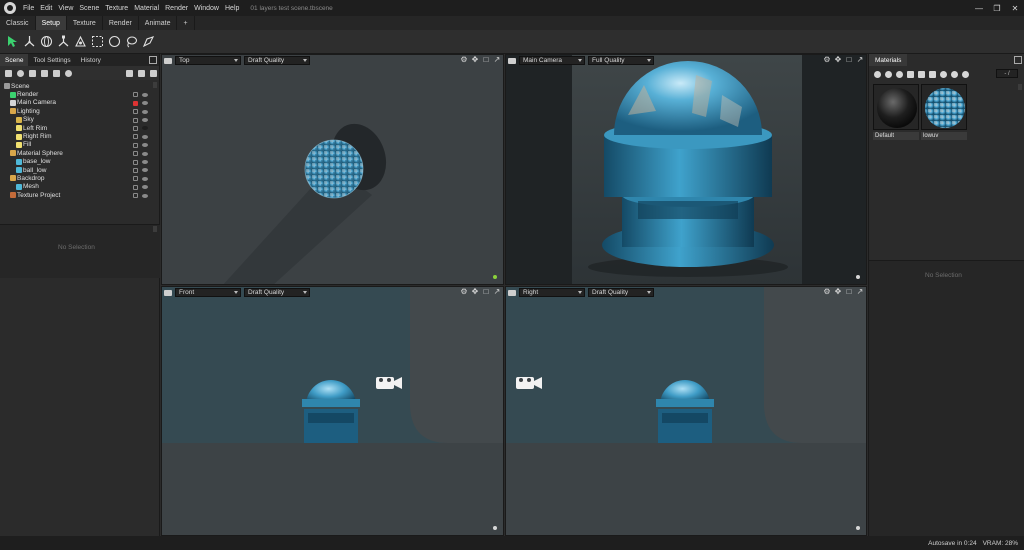  I want to click on rotate-icon, so click(46, 41).